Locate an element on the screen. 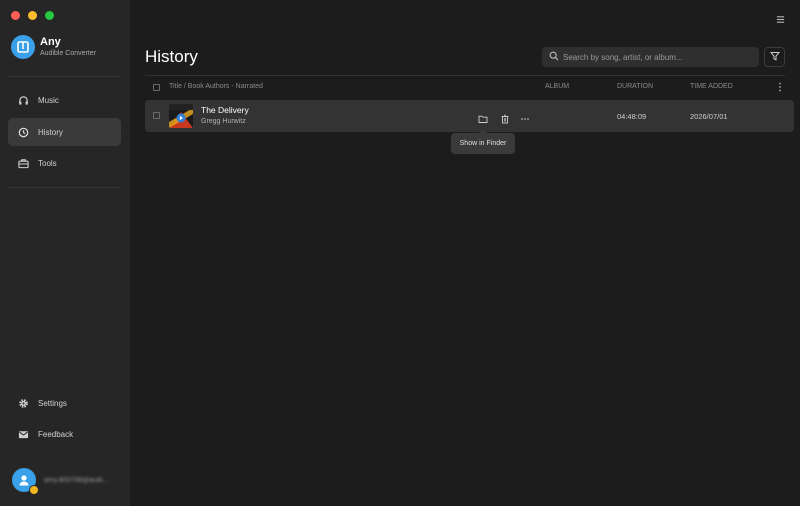 The image size is (800, 506). header-divider is located at coordinates (465, 75).